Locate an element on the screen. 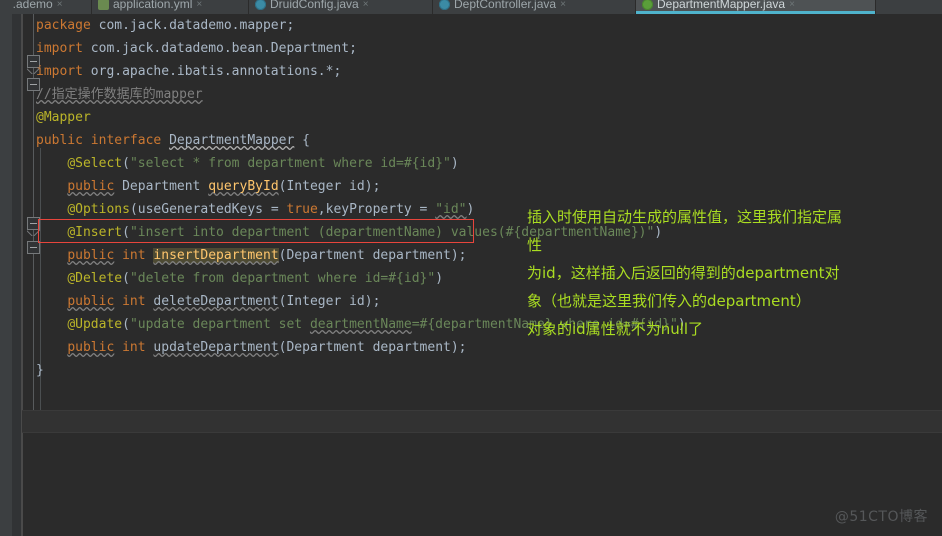 Image resolution: width=942 pixels, height=536 pixels. tab-departmentmapper-java: DepartmentMapper.java × is located at coordinates (756, 7).